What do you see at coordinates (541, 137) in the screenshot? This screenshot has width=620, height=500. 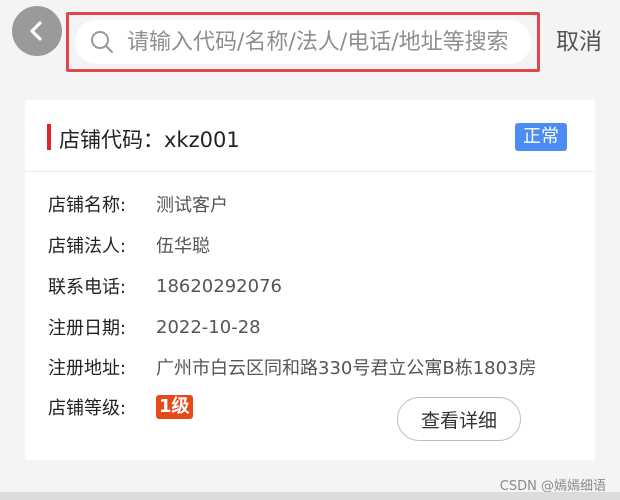 I see `status-badge: 正常` at bounding box center [541, 137].